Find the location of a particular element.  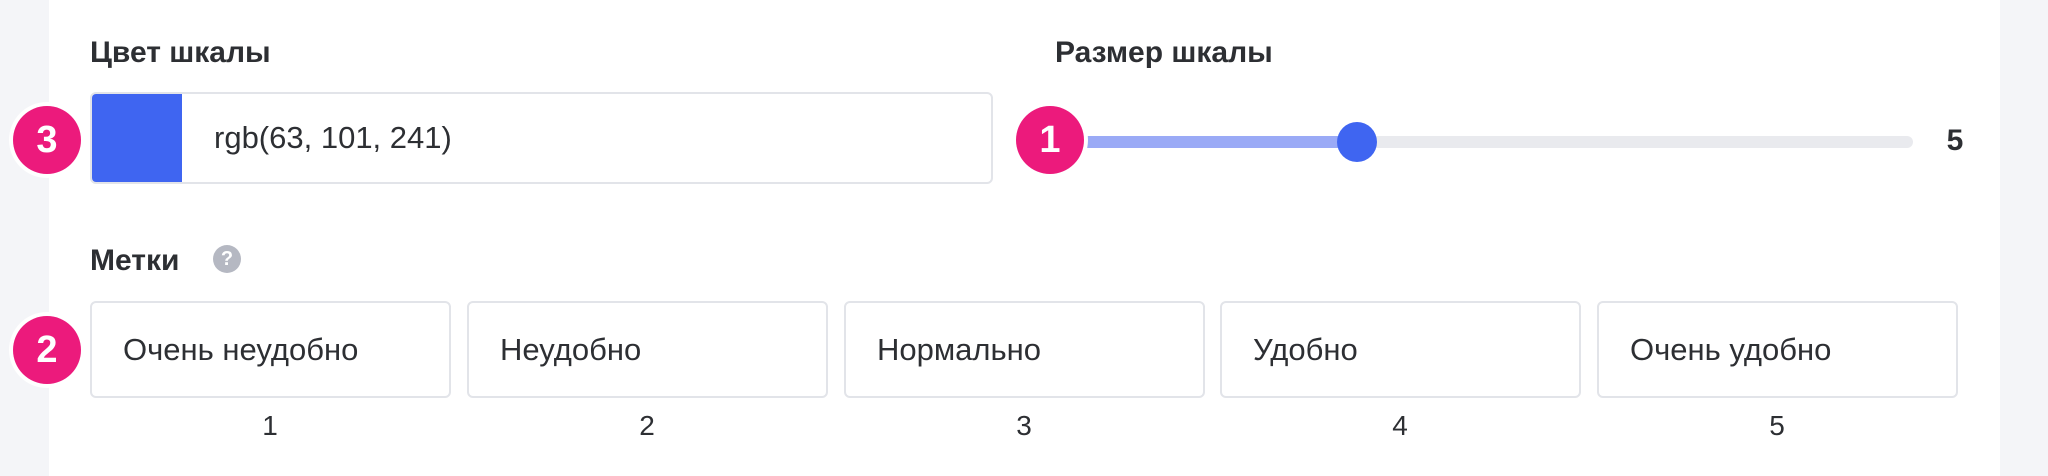

label-input-1: Очень неудобно is located at coordinates (270, 349).